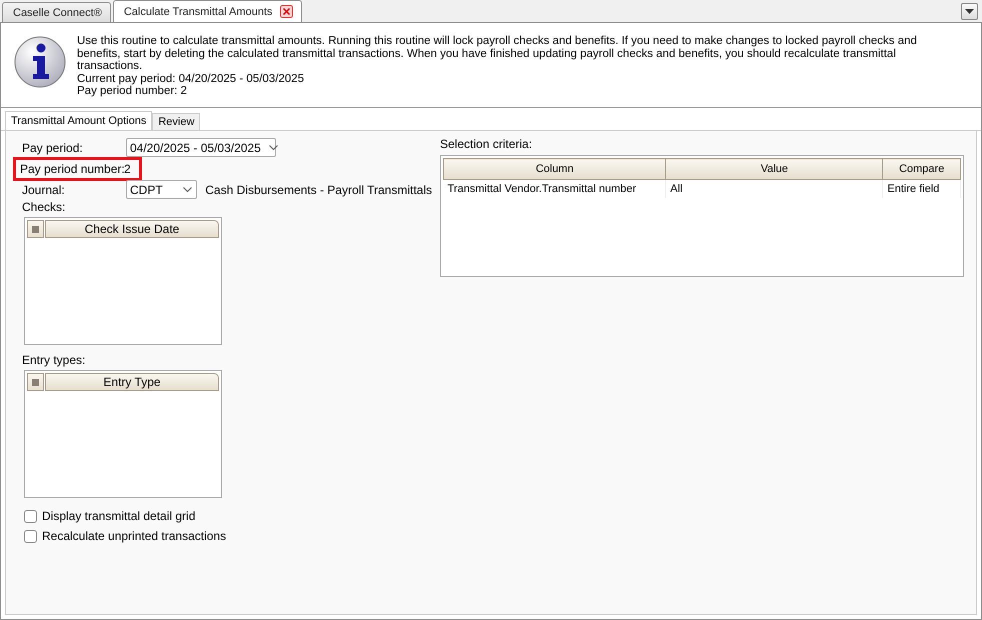 The image size is (982, 620). Describe the element at coordinates (72, 169) in the screenshot. I see `field-label: Pay period number:` at that location.